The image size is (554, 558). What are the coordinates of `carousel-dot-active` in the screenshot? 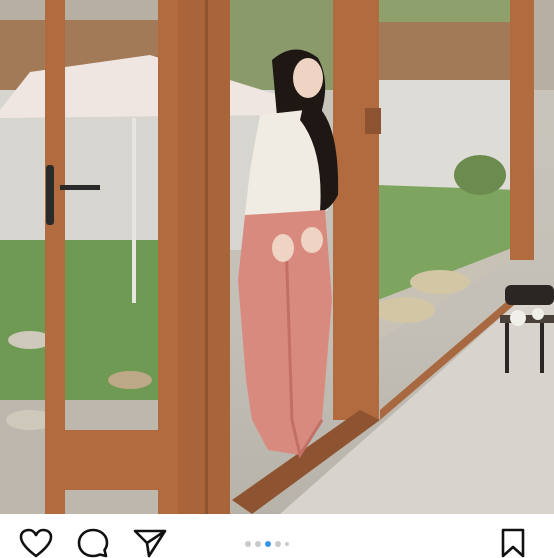 It's located at (268, 544).